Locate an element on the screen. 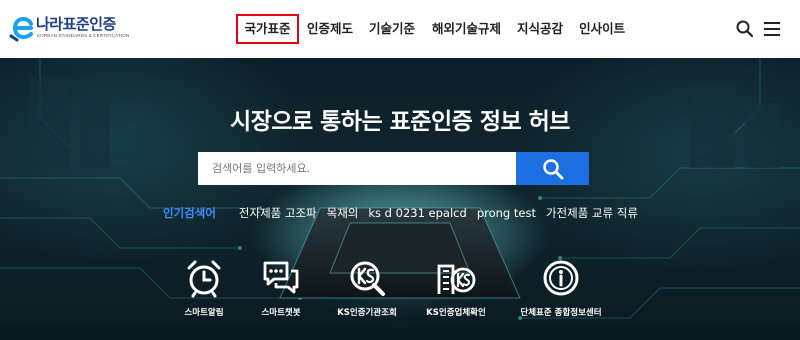 The width and height of the screenshot is (800, 340). popular-keyword: ks d 0231 epalcd is located at coordinates (417, 213).